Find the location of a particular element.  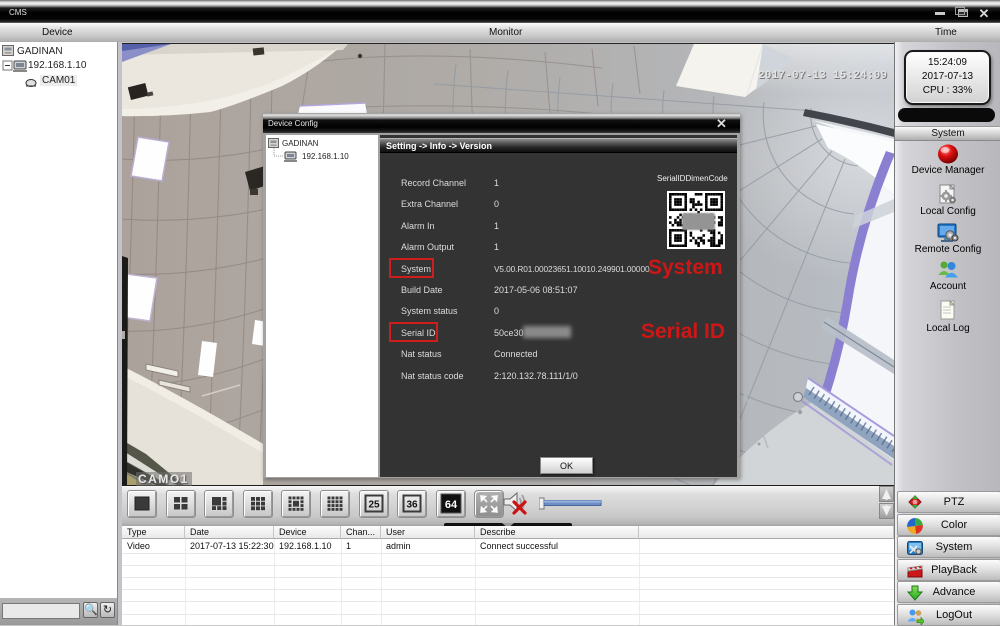

svg-text: 25 is located at coordinates (374, 505).